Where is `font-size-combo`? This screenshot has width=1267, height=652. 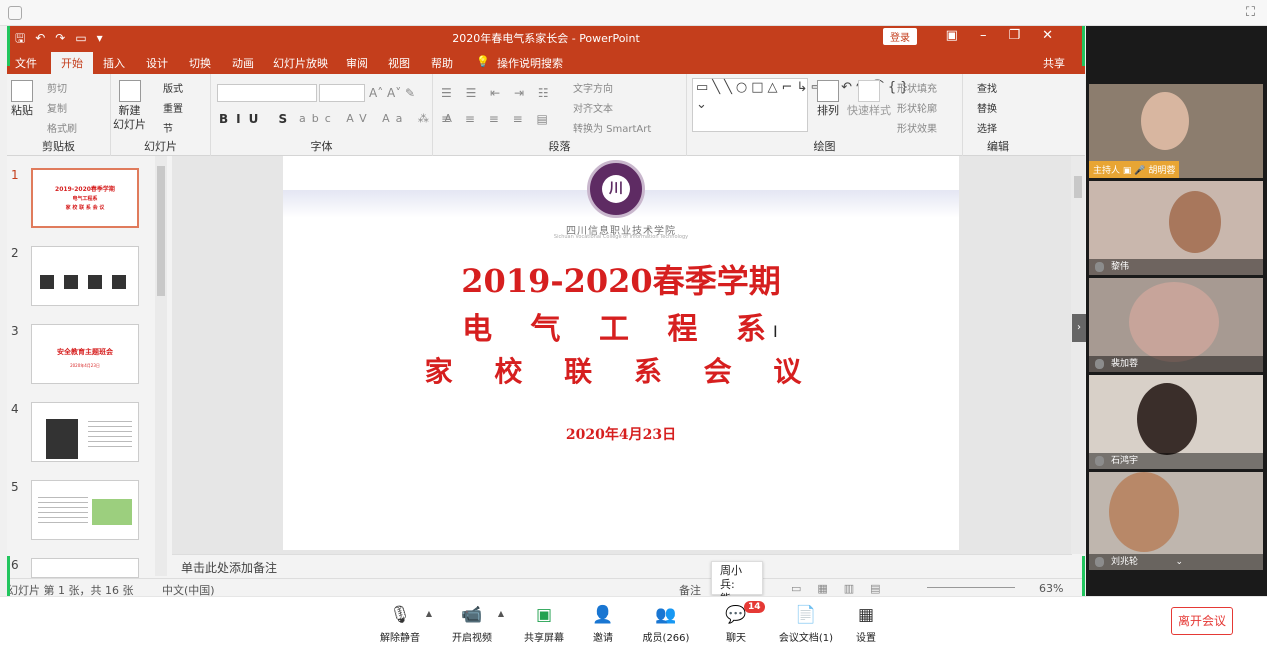
font-size-combo is located at coordinates (342, 93).